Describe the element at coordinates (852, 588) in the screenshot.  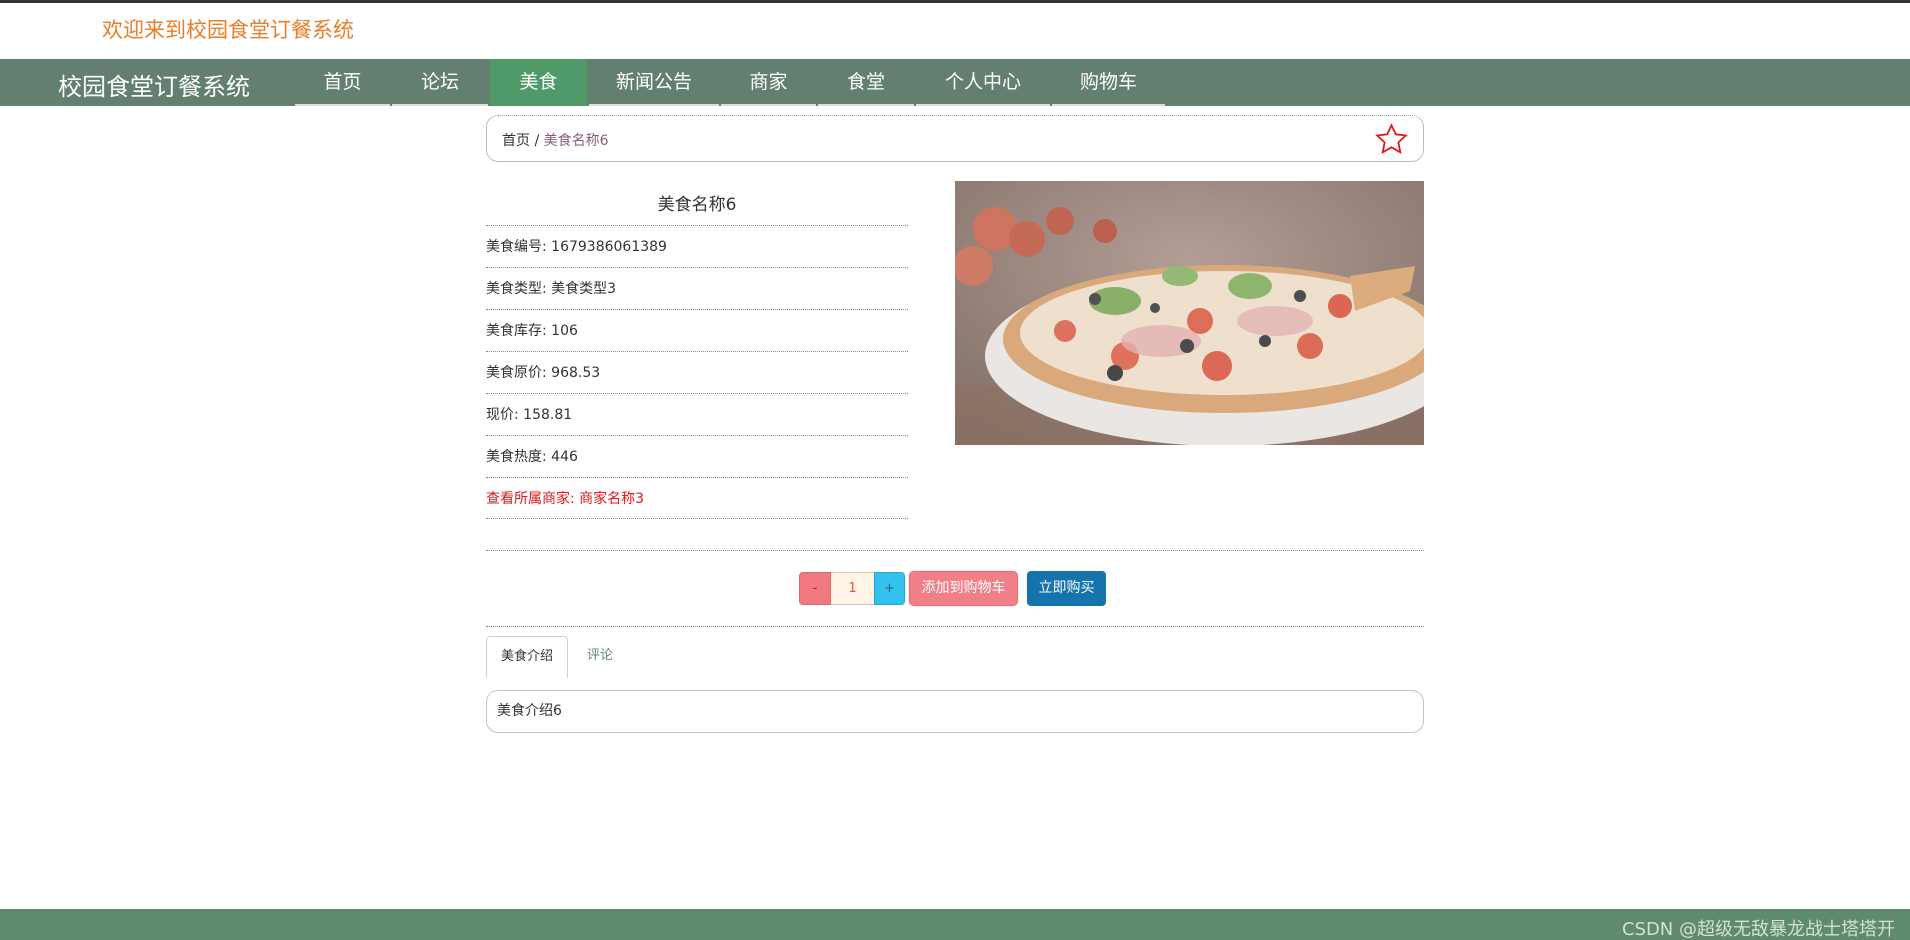
I see `quantity-input` at that location.